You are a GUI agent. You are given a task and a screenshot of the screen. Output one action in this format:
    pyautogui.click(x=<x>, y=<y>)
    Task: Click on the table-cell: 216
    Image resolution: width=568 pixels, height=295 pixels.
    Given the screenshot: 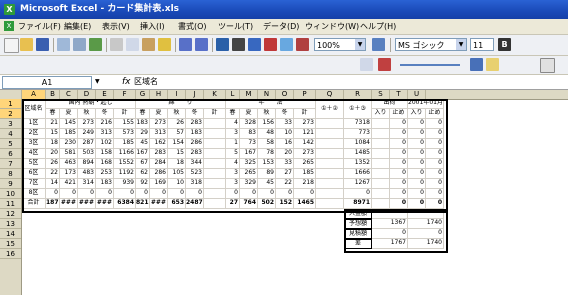 What is the action you would take?
    pyautogui.click(x=105, y=124)
    